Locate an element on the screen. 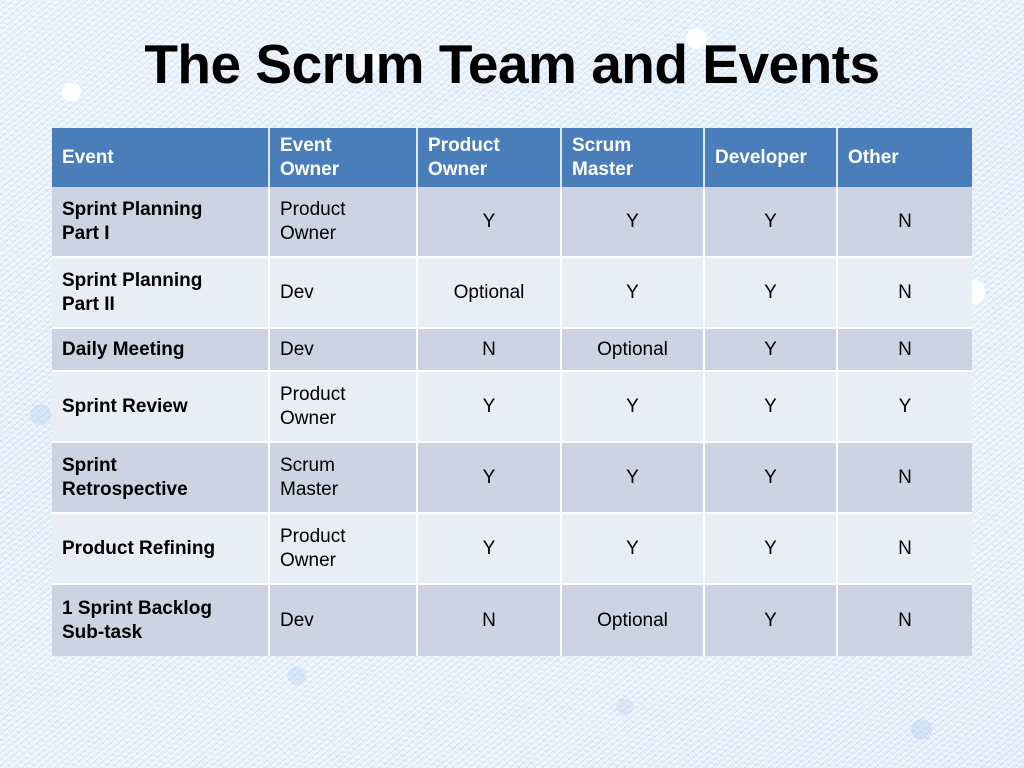  column-header-product-owner-line1: Product is located at coordinates (464, 146).